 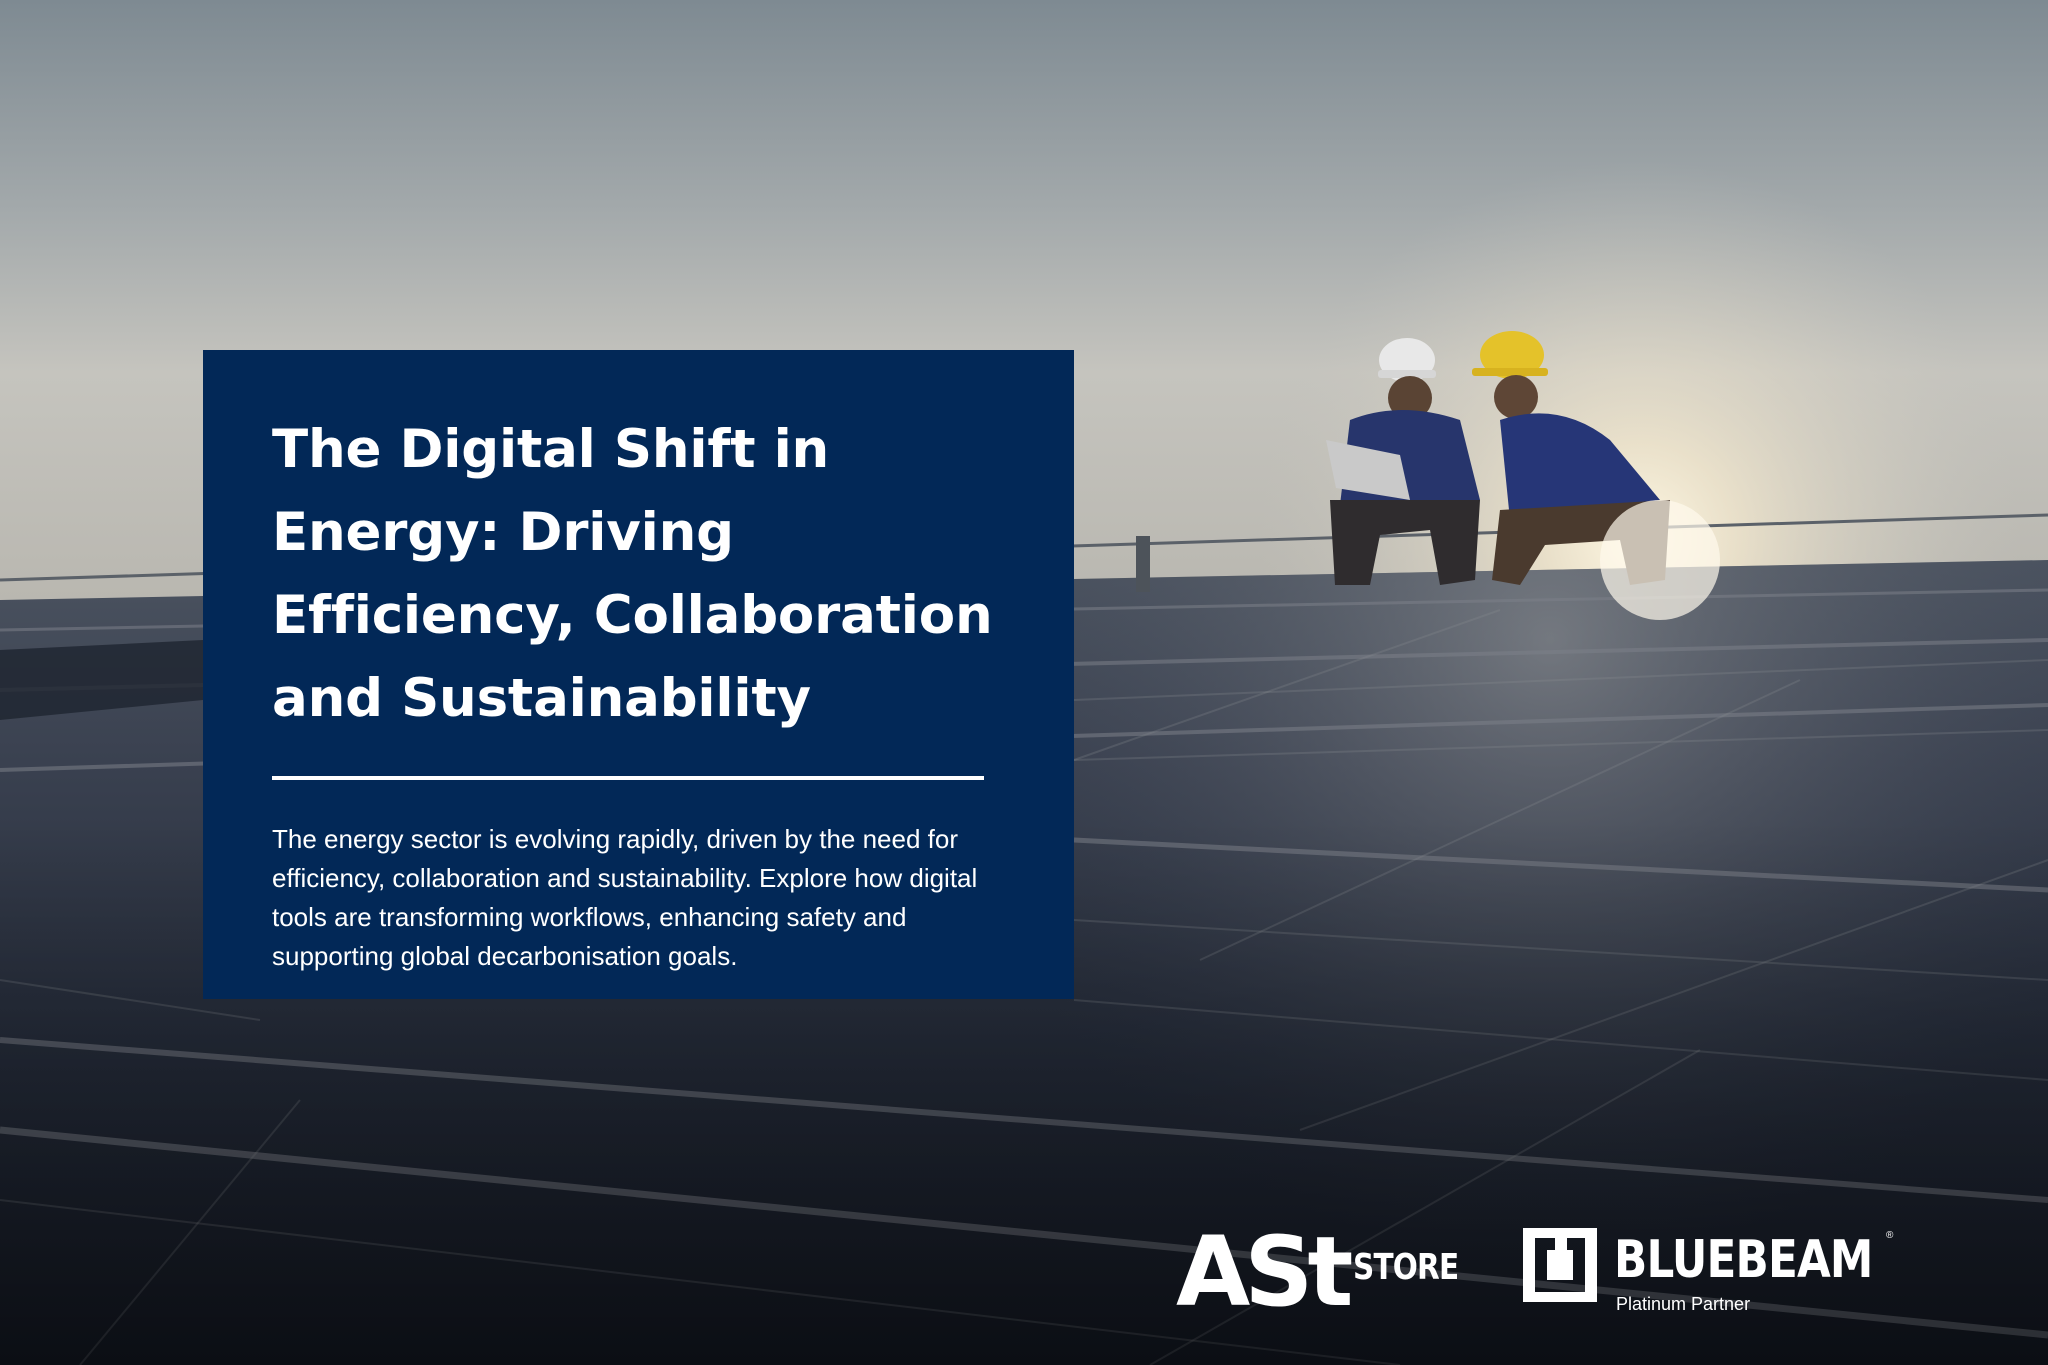 I want to click on ast-store-logo: ASt STORE, so click(x=1329, y=1272).